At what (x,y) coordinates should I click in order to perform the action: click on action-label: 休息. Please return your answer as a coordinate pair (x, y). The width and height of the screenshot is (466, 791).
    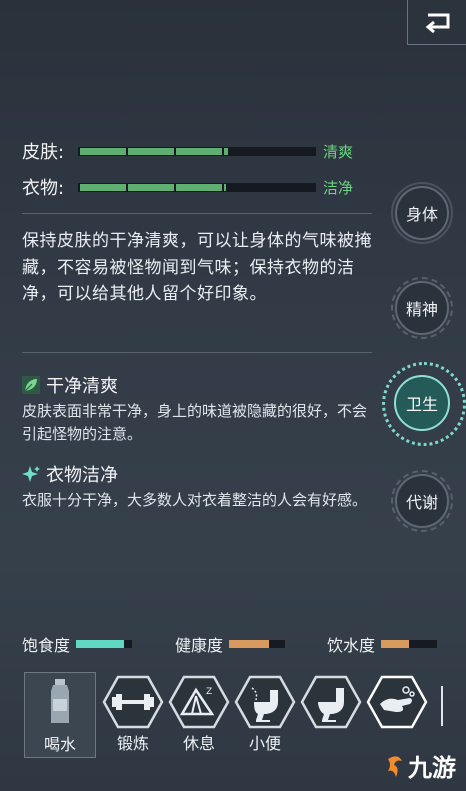
    Looking at the image, I should click on (198, 743).